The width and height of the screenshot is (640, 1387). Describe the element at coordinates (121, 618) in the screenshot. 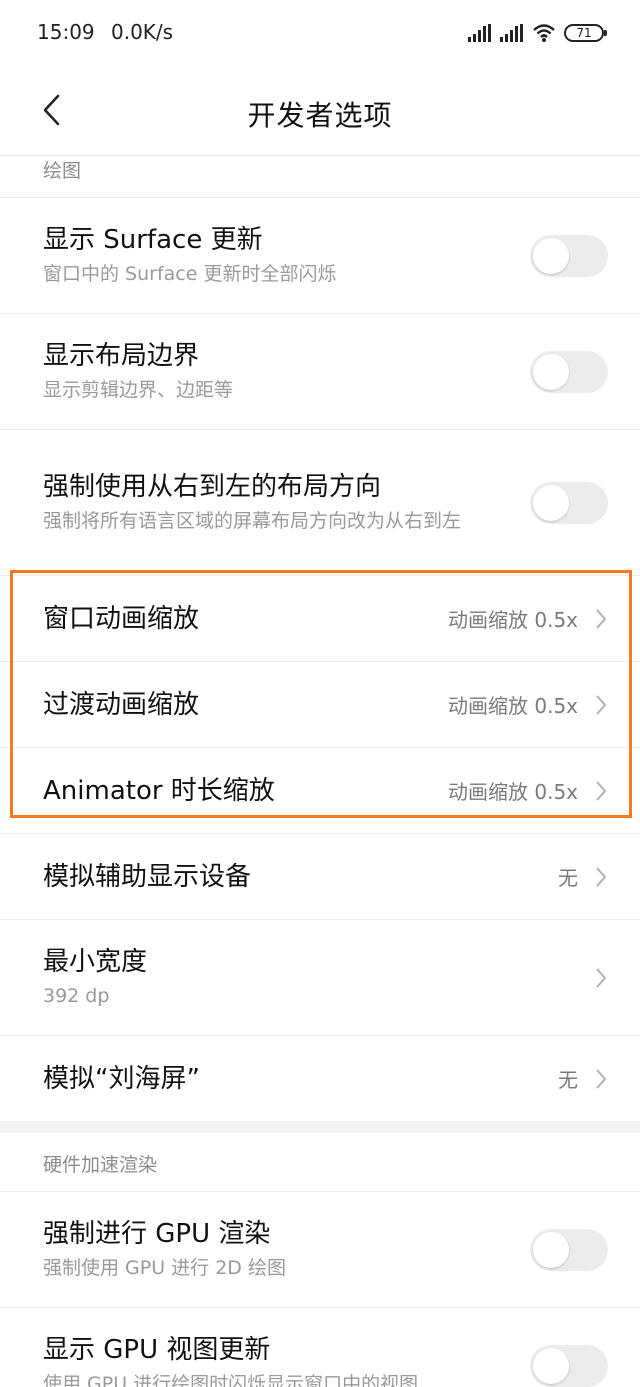

I see `setting-title: 窗口动画缩放` at that location.